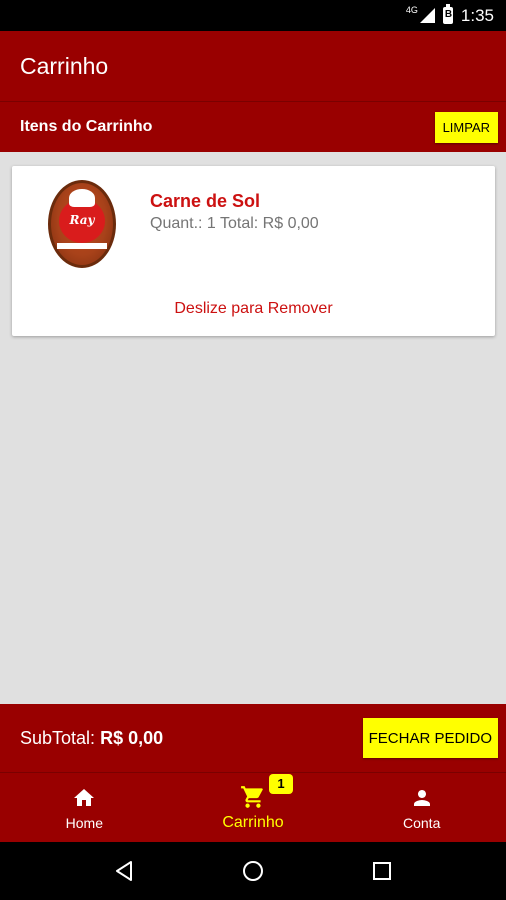 This screenshot has height=900, width=506. I want to click on nav-label-home: Home, so click(84, 822).